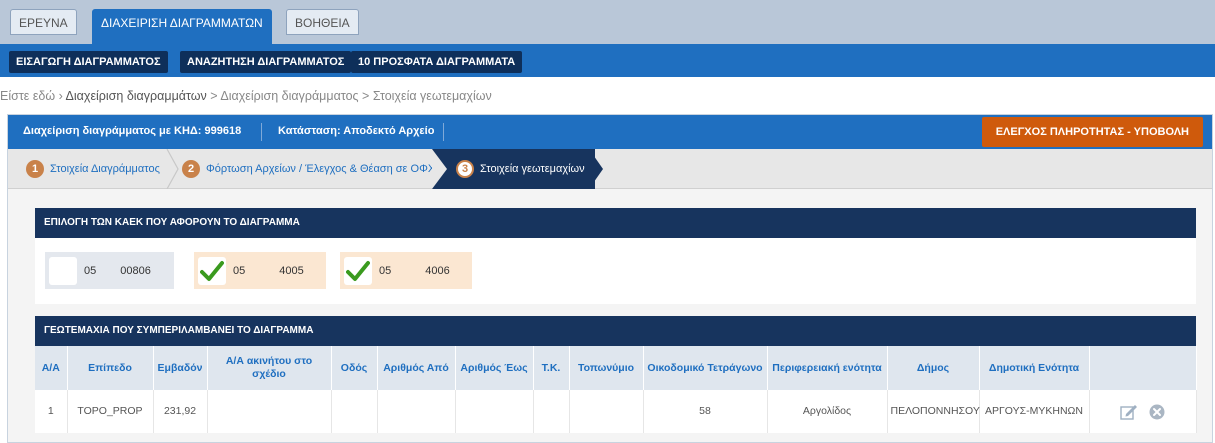  What do you see at coordinates (35, 169) in the screenshot?
I see `step-number: 1` at bounding box center [35, 169].